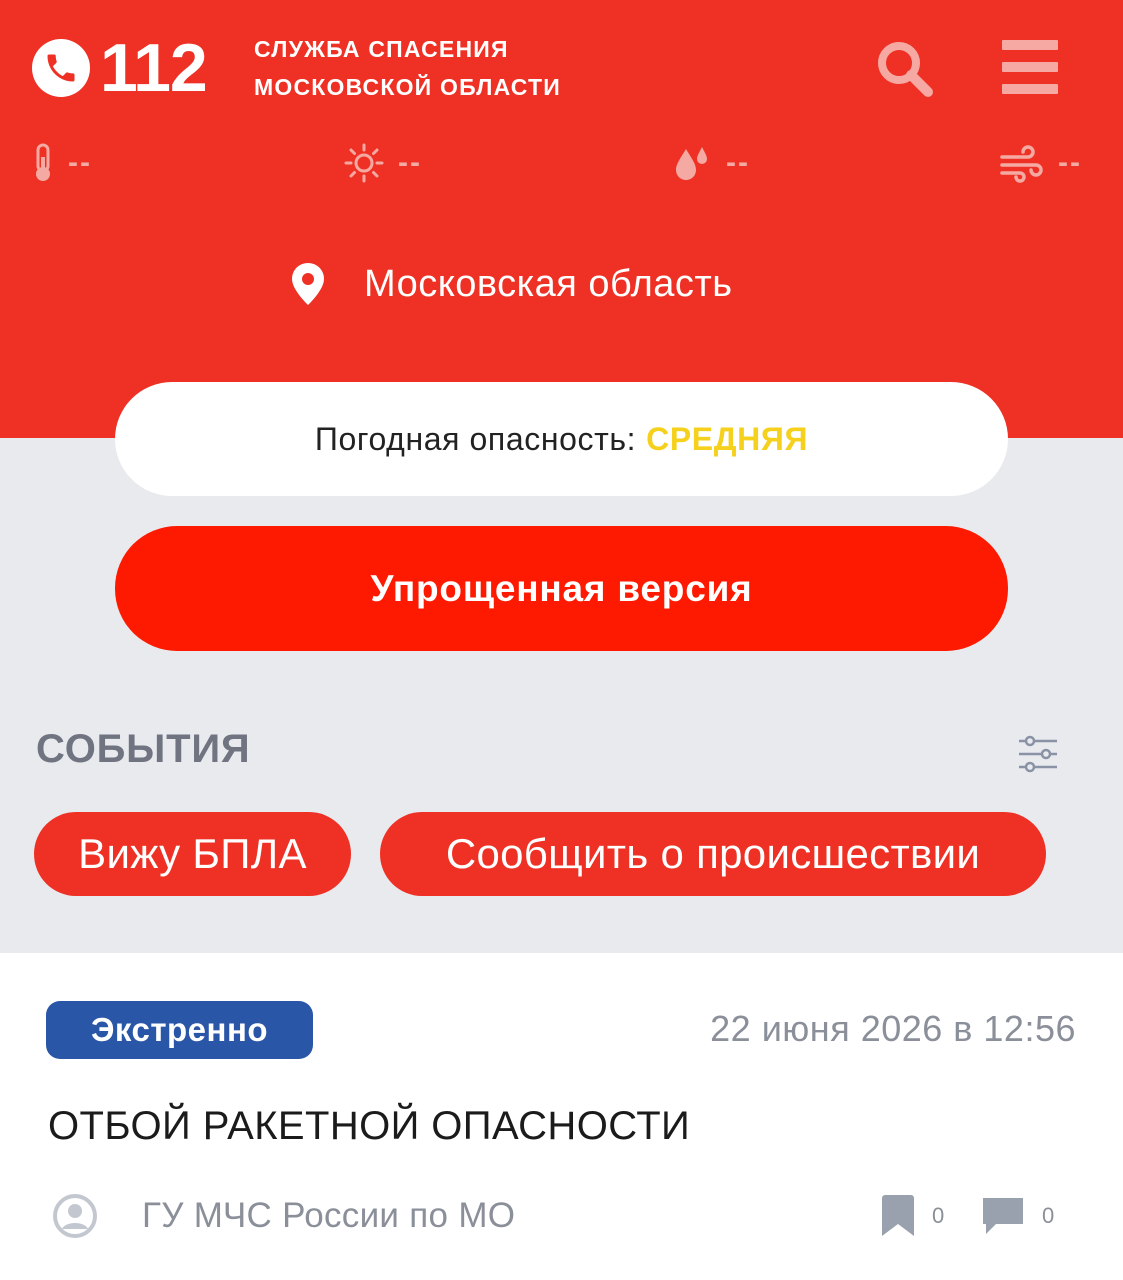  What do you see at coordinates (179, 1030) in the screenshot?
I see `emergency-badge: Экстренно` at bounding box center [179, 1030].